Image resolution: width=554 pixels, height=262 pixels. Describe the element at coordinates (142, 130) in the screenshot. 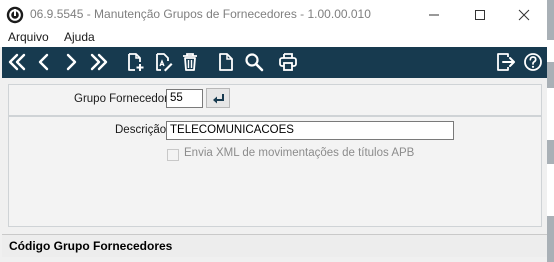

I see `descricao-label: Descrição:` at that location.